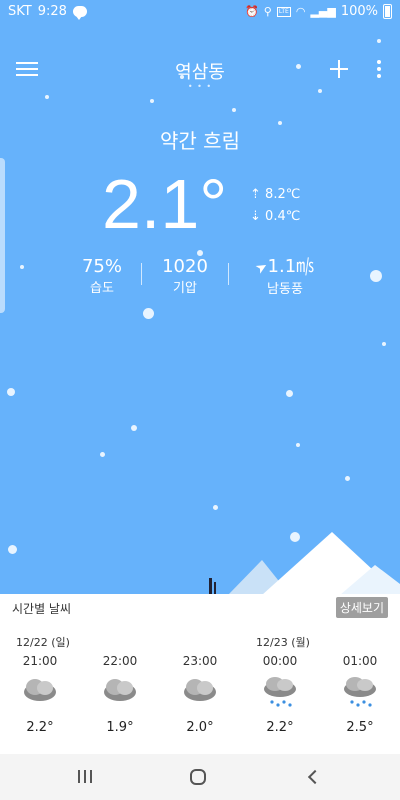  I want to click on signal-icon: ▂▄▆, so click(323, 11).